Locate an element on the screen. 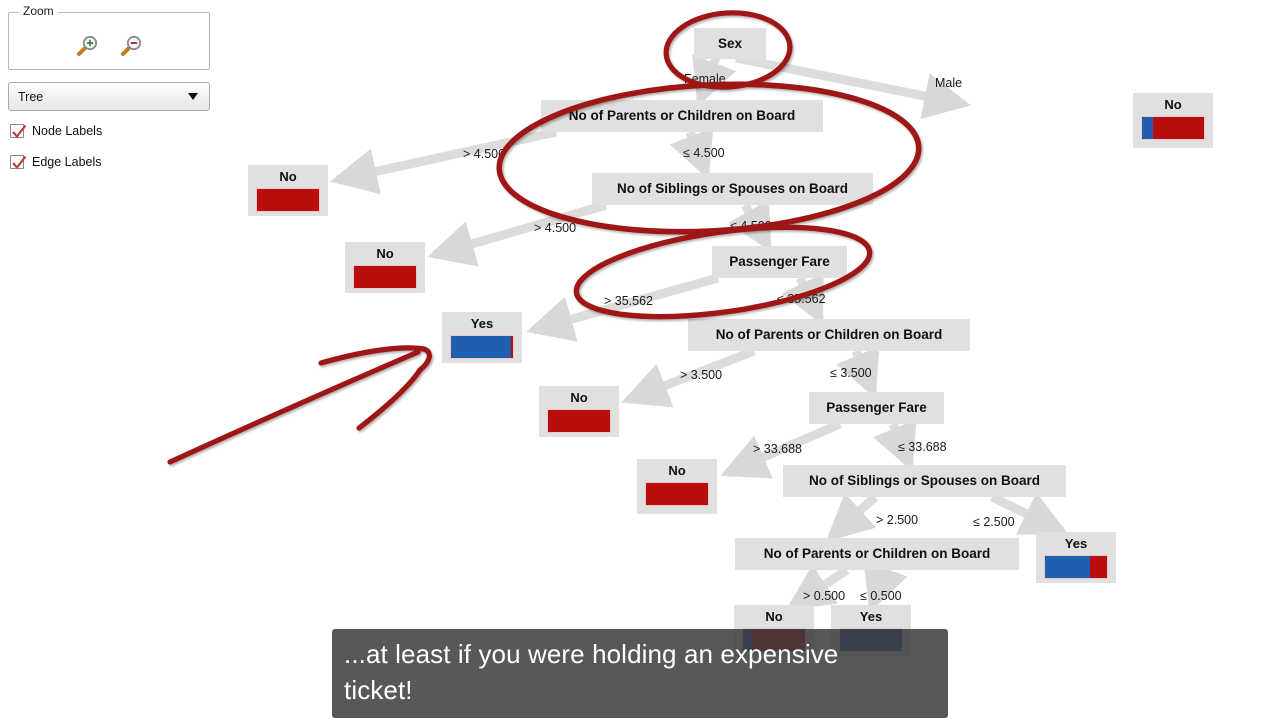 Image resolution: width=1280 pixels, height=720 pixels. tree-edge-label: Male is located at coordinates (949, 83).